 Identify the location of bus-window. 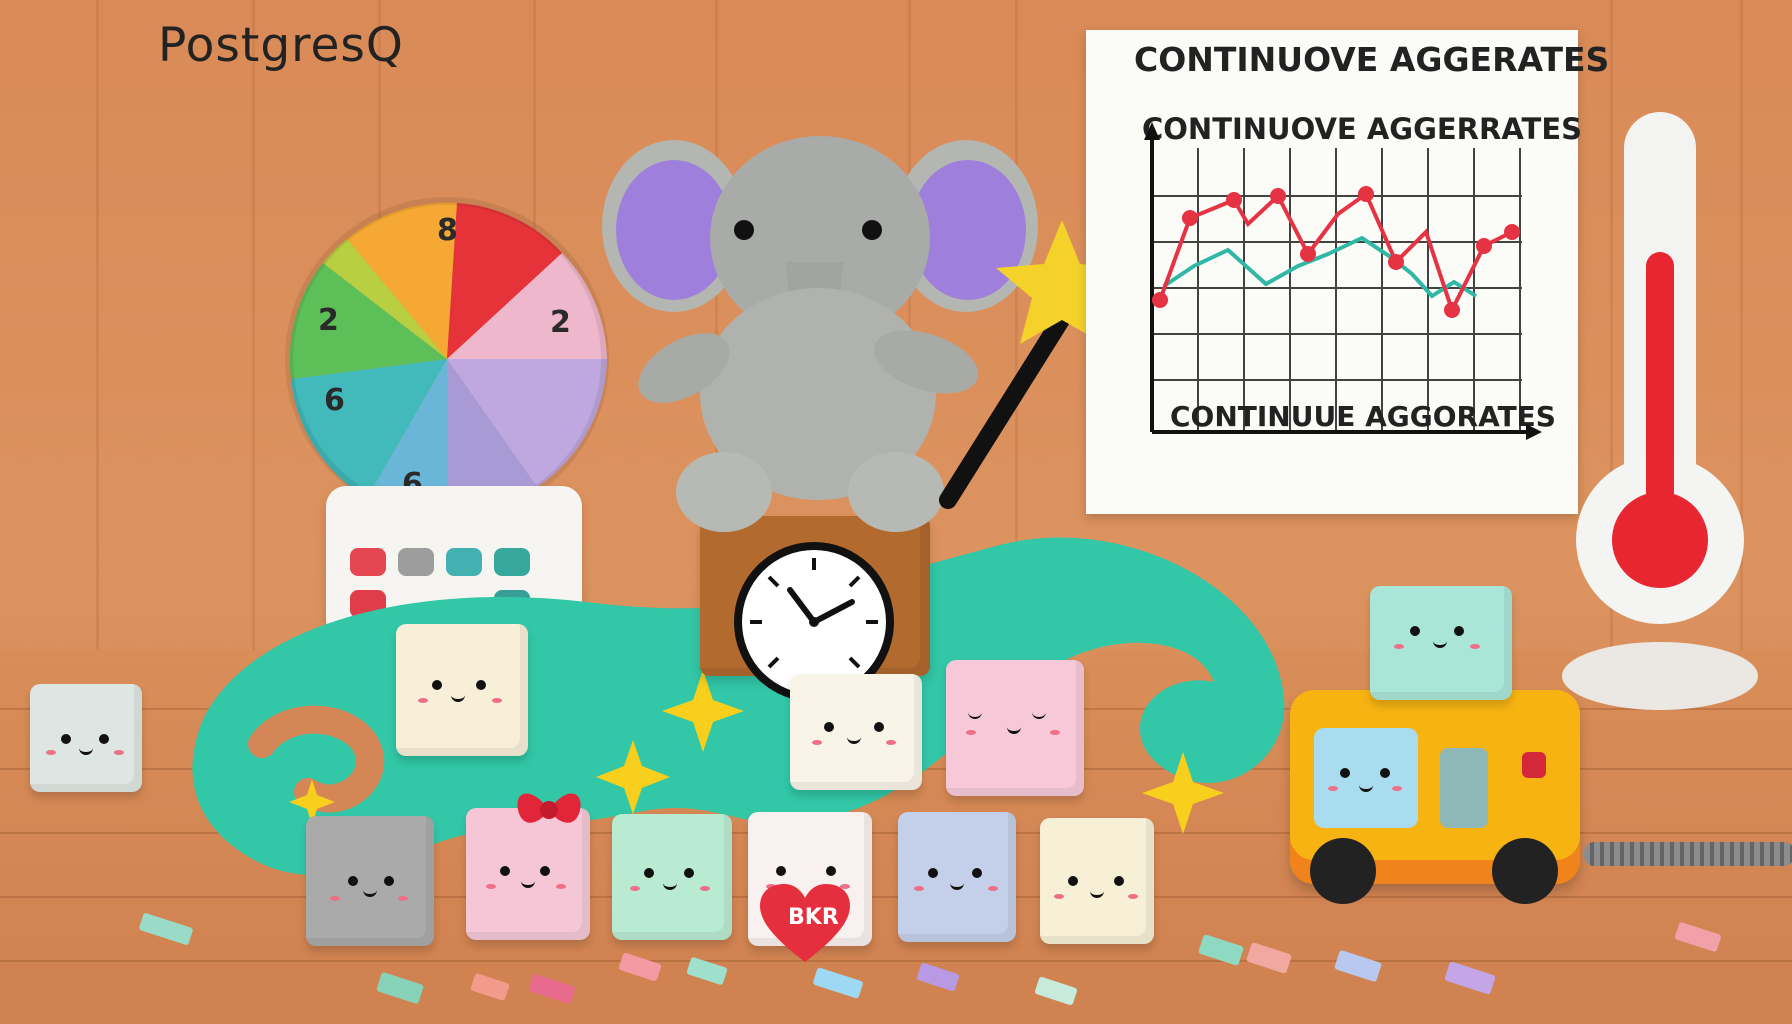
(1366, 778).